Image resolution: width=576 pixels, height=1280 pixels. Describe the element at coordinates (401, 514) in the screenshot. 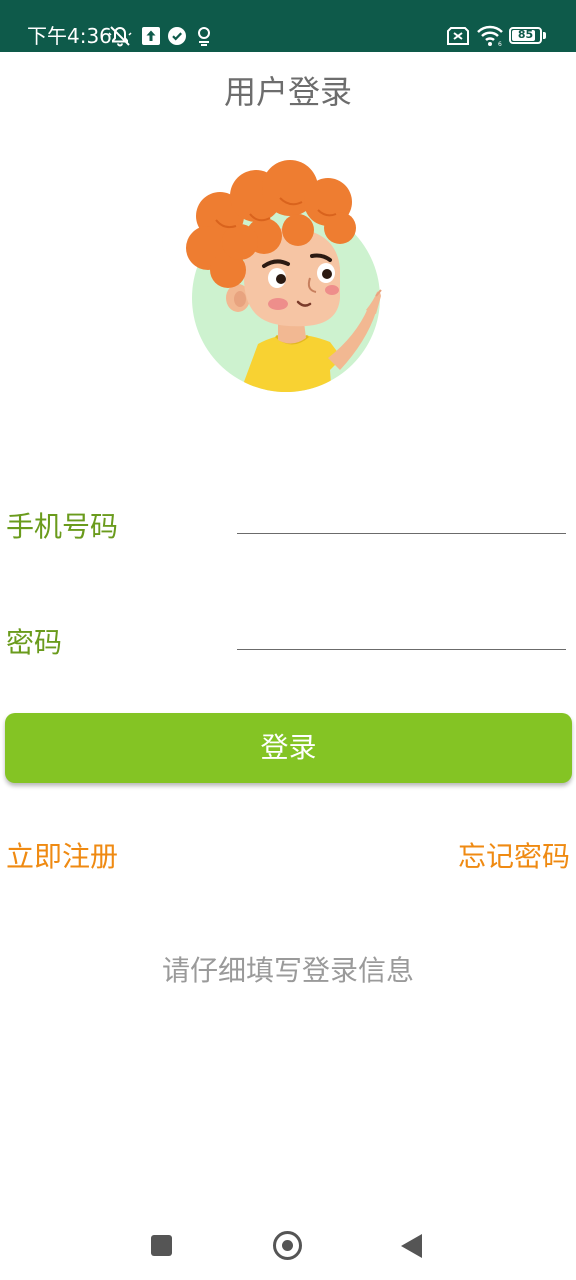

I see `phone-input` at that location.